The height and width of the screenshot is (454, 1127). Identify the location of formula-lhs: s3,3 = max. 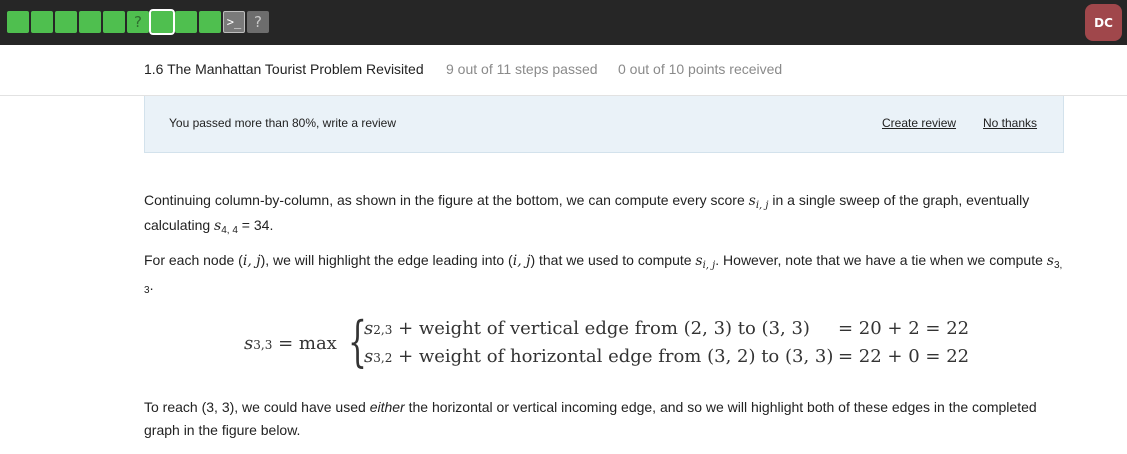
(290, 343).